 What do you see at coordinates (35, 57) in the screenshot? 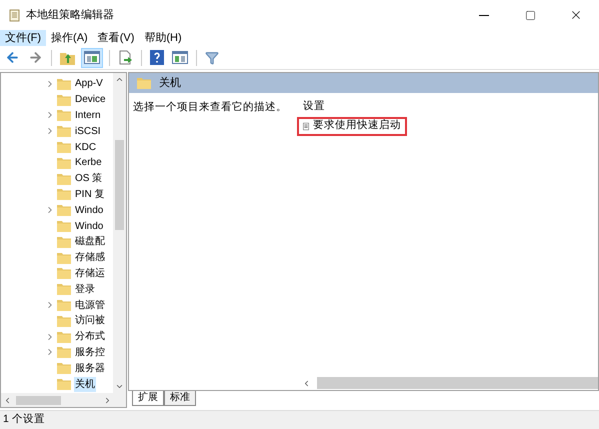
I see `forward-icon` at bounding box center [35, 57].